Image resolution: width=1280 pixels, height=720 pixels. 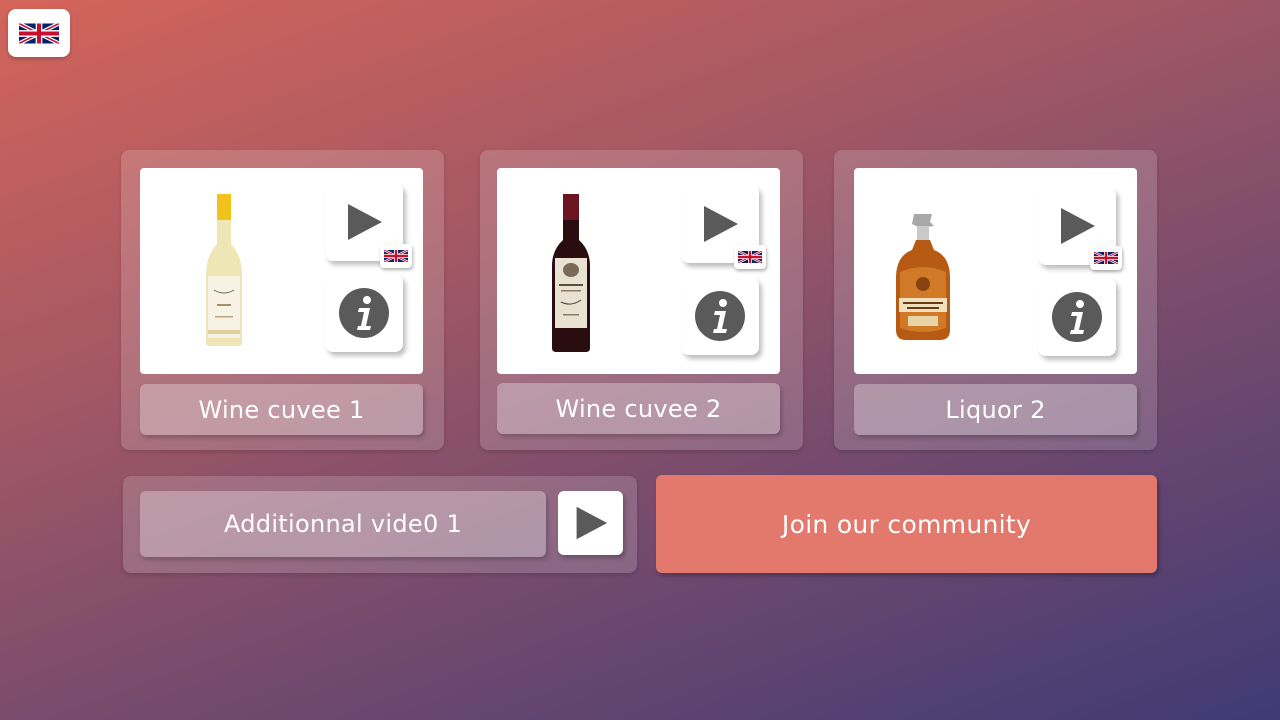 I want to click on product-name-button: Wine cuvee 1, so click(x=281, y=409).